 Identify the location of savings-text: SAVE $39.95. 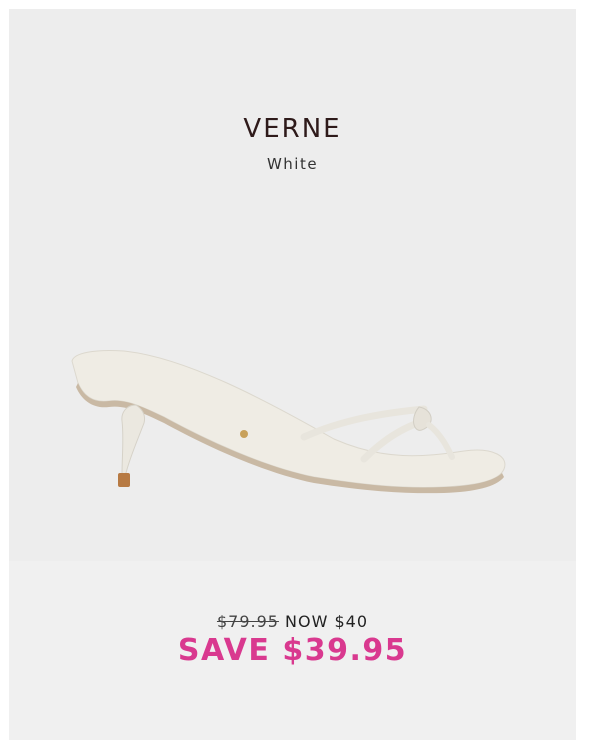
(292, 650).